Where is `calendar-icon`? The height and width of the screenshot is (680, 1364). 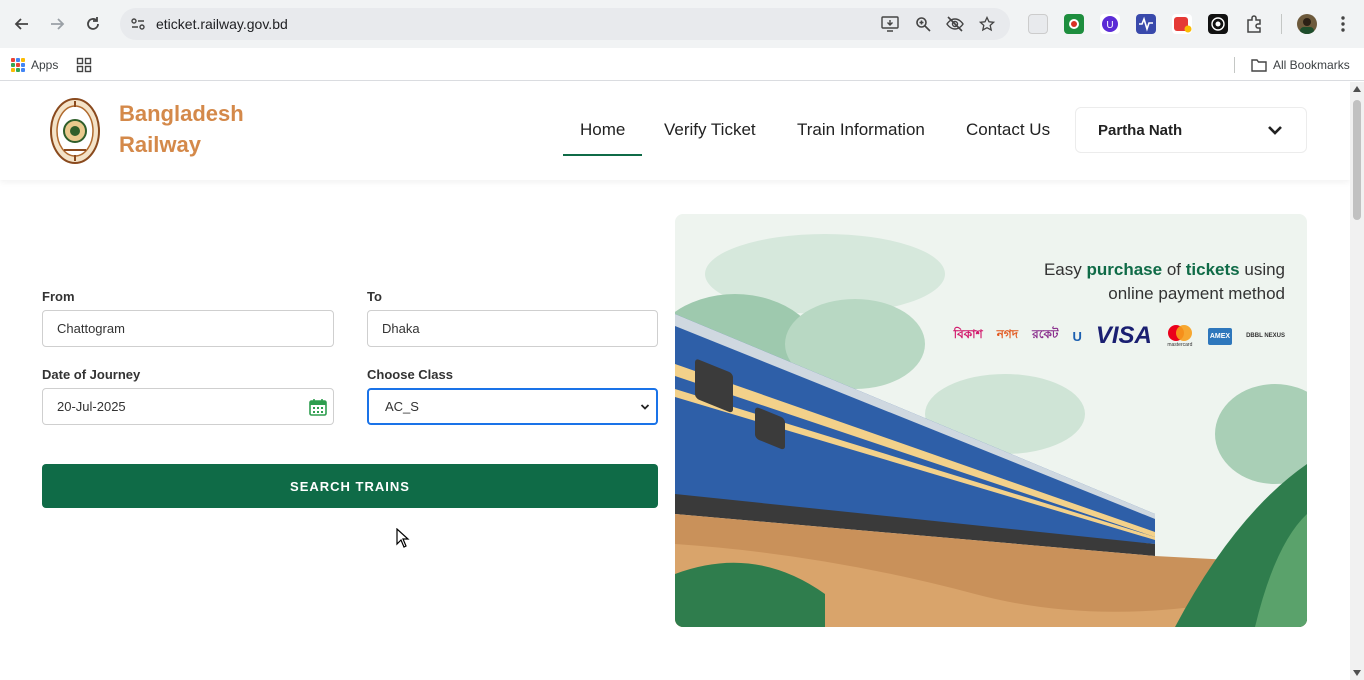
calendar-icon is located at coordinates (318, 407).